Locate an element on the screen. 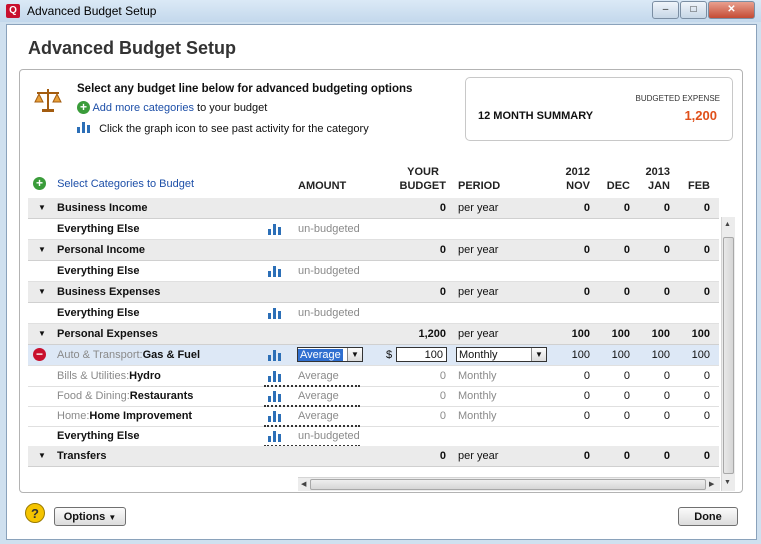 The width and height of the screenshot is (761, 544). close-button: ✕ is located at coordinates (731, 10).